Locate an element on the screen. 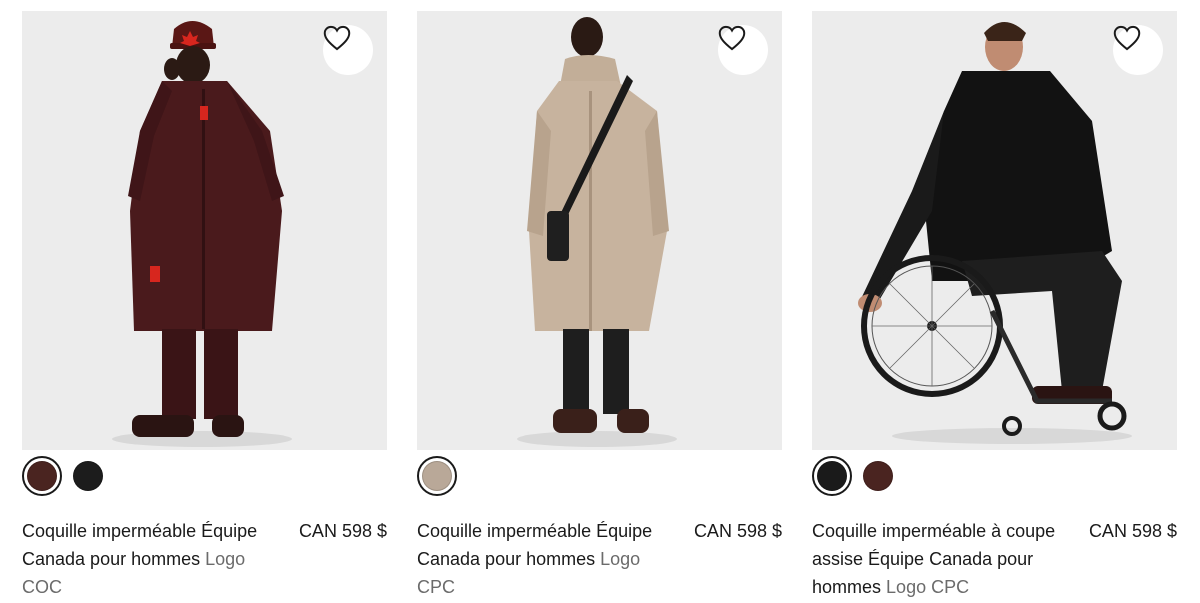 The height and width of the screenshot is (603, 1200). product-collection: Logo CPC is located at coordinates (928, 587).